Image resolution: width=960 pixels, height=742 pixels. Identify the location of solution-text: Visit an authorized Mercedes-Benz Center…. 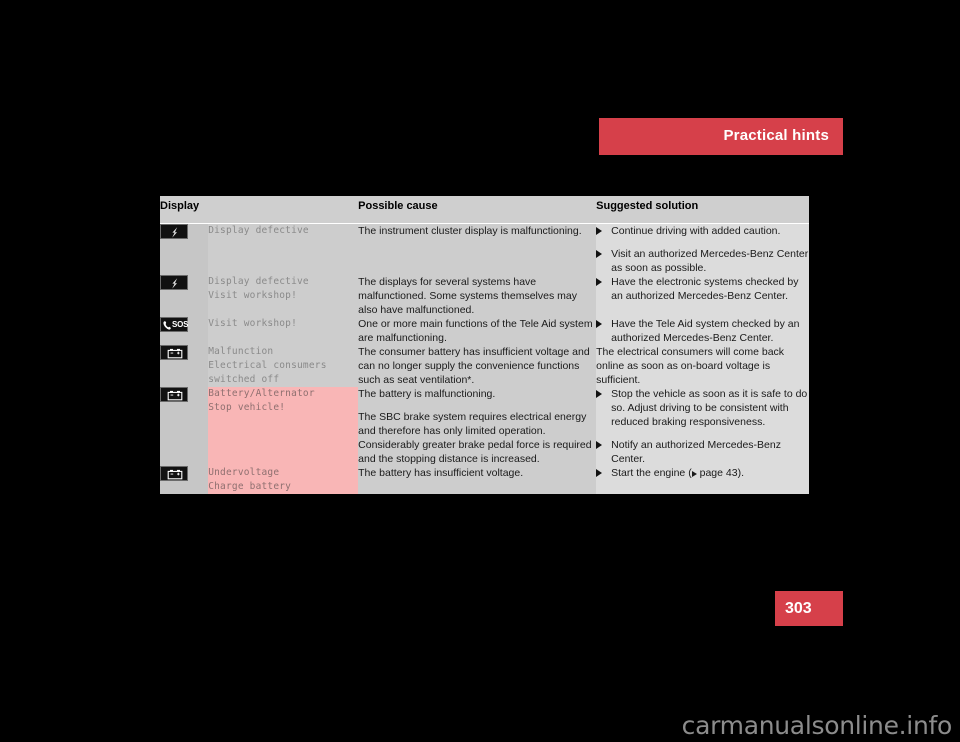
(710, 261).